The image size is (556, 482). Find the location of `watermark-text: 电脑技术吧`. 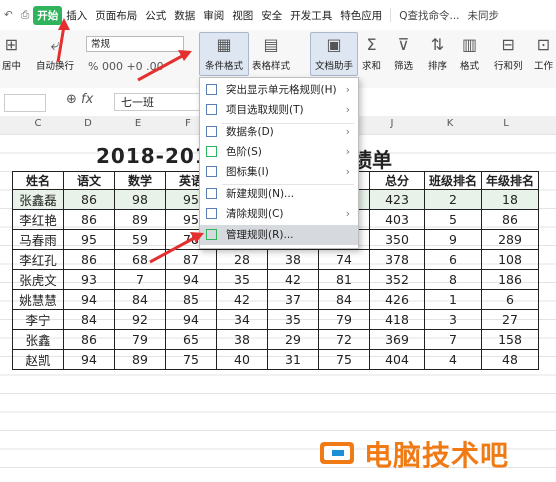

watermark-text: 电脑技术吧 is located at coordinates (437, 455).